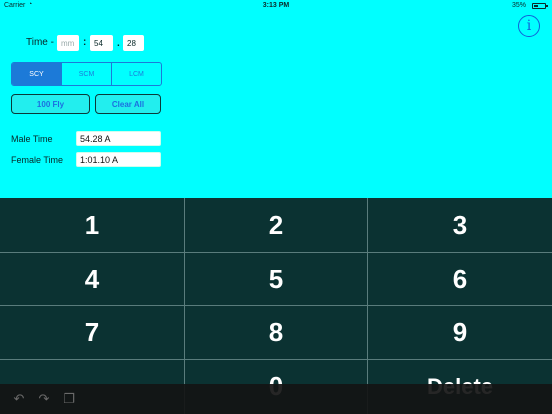 The image size is (552, 414). What do you see at coordinates (44, 399) in the screenshot?
I see `redo-icon: ↷` at bounding box center [44, 399].